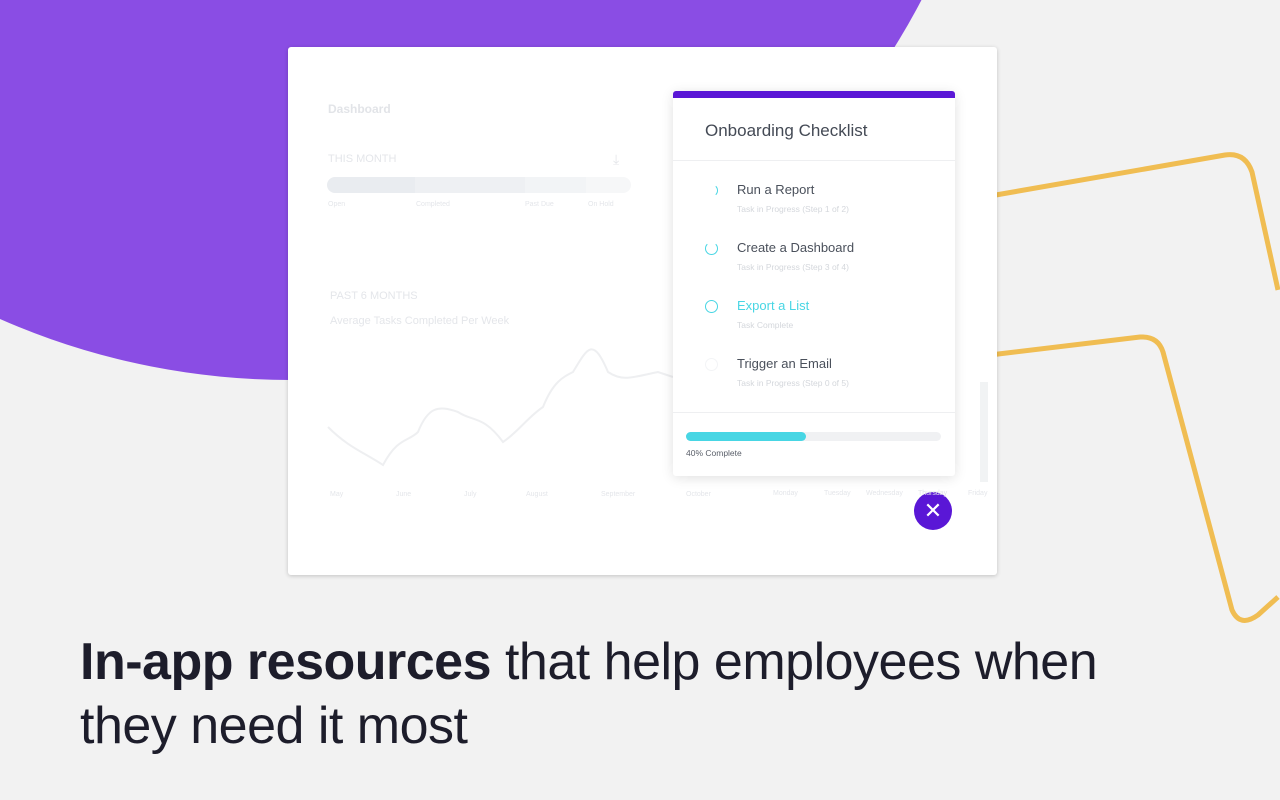 The image size is (1280, 800). Describe the element at coordinates (978, 493) in the screenshot. I see `x-label: Friday` at that location.